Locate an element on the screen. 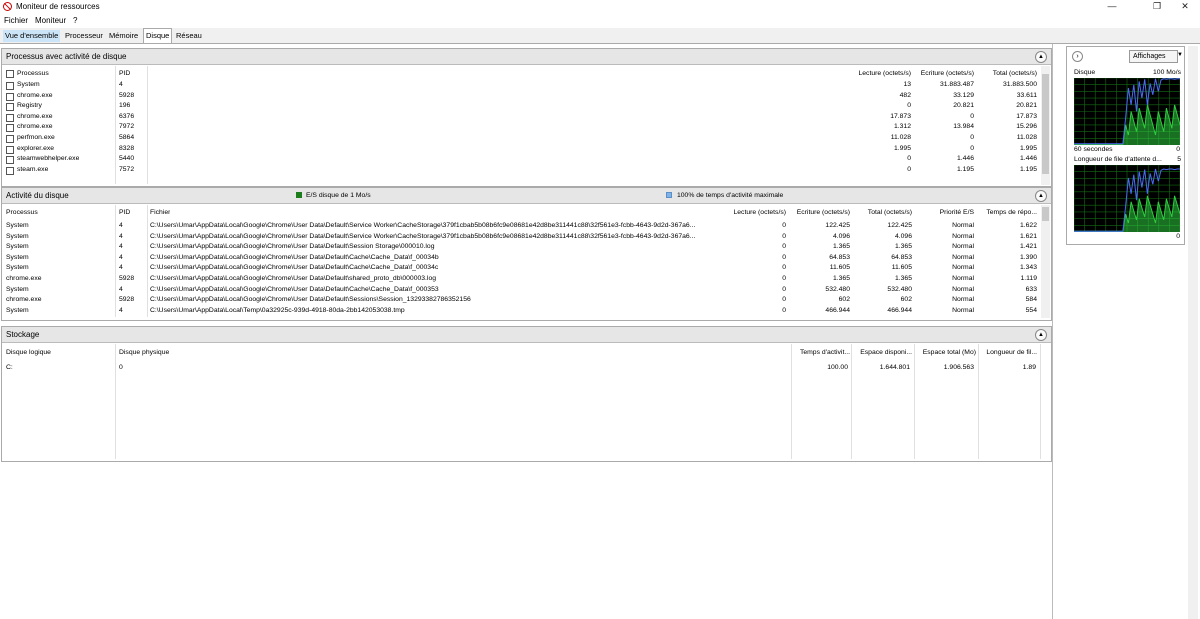 This screenshot has width=1200, height=619. activity-scrollbar is located at coordinates (1045, 261).